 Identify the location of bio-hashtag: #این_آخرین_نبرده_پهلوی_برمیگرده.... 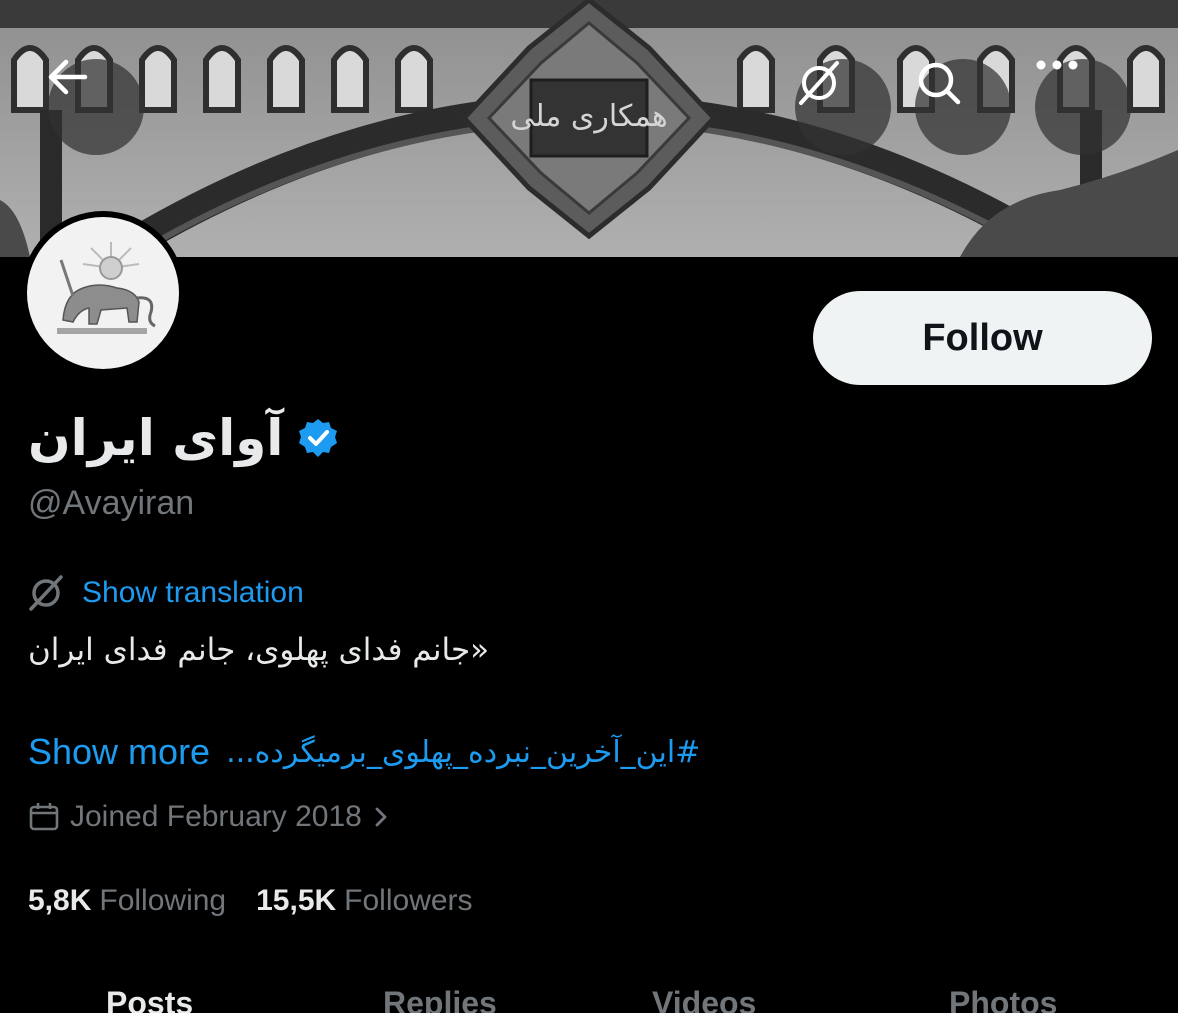
(463, 752).